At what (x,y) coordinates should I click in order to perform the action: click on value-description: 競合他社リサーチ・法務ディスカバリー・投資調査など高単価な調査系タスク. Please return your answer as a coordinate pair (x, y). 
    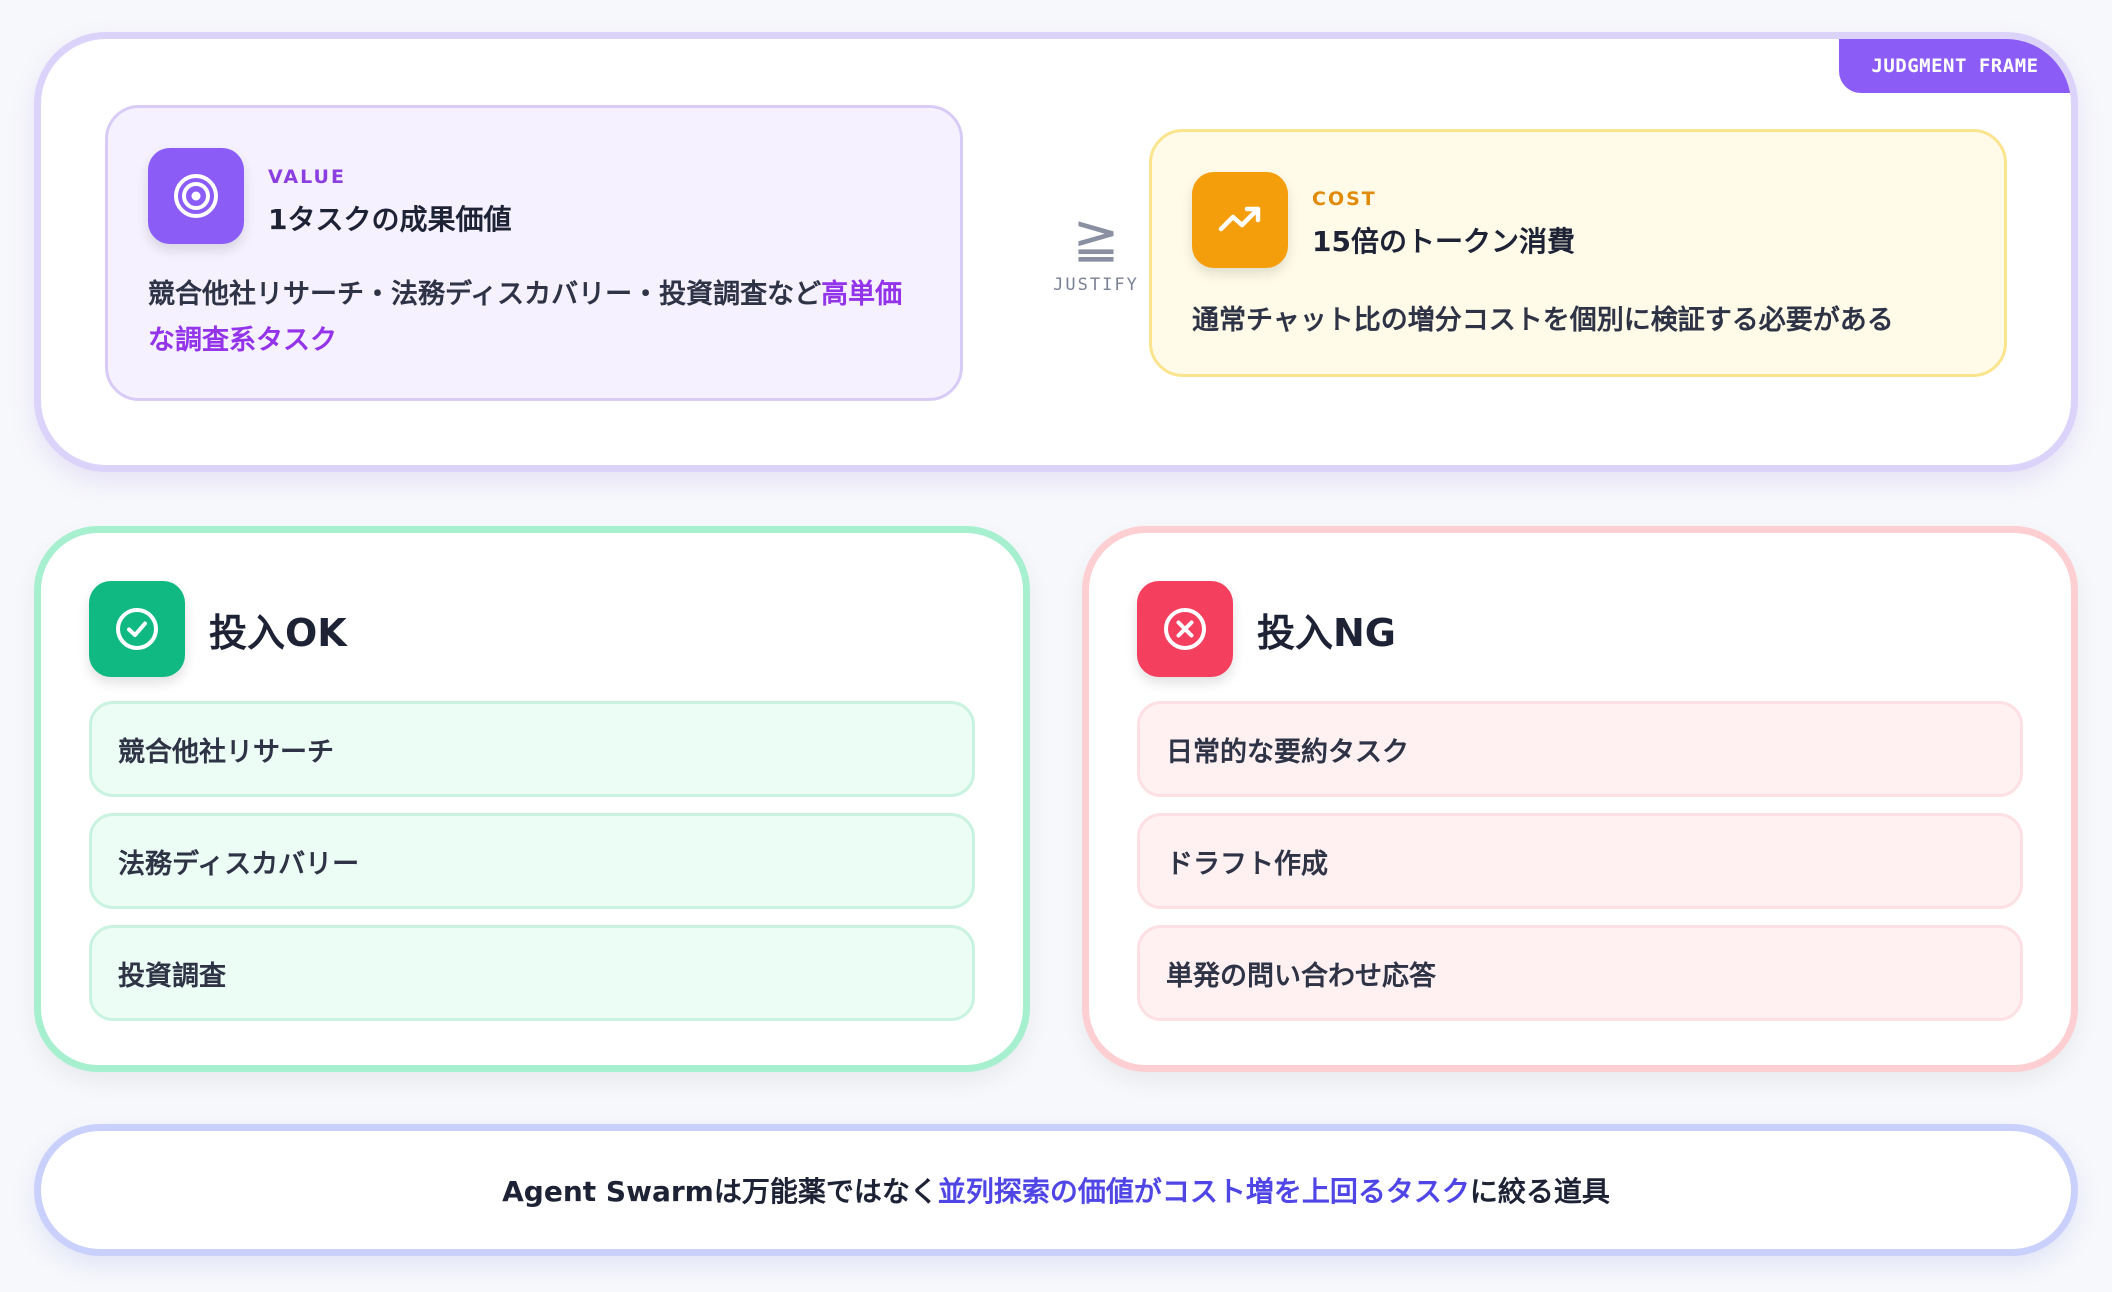
    Looking at the image, I should click on (538, 318).